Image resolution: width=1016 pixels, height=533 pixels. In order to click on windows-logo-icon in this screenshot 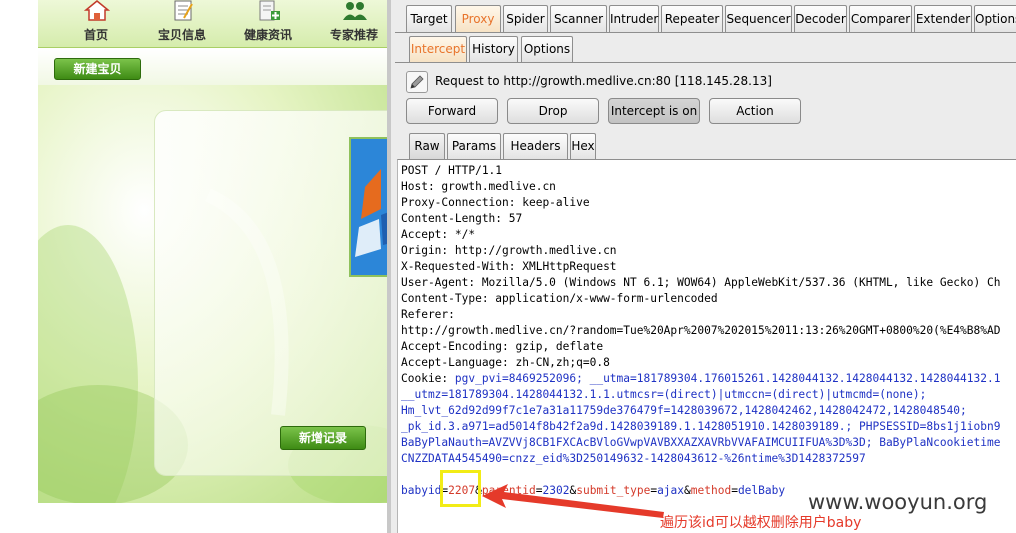, I will do `click(371, 207)`.